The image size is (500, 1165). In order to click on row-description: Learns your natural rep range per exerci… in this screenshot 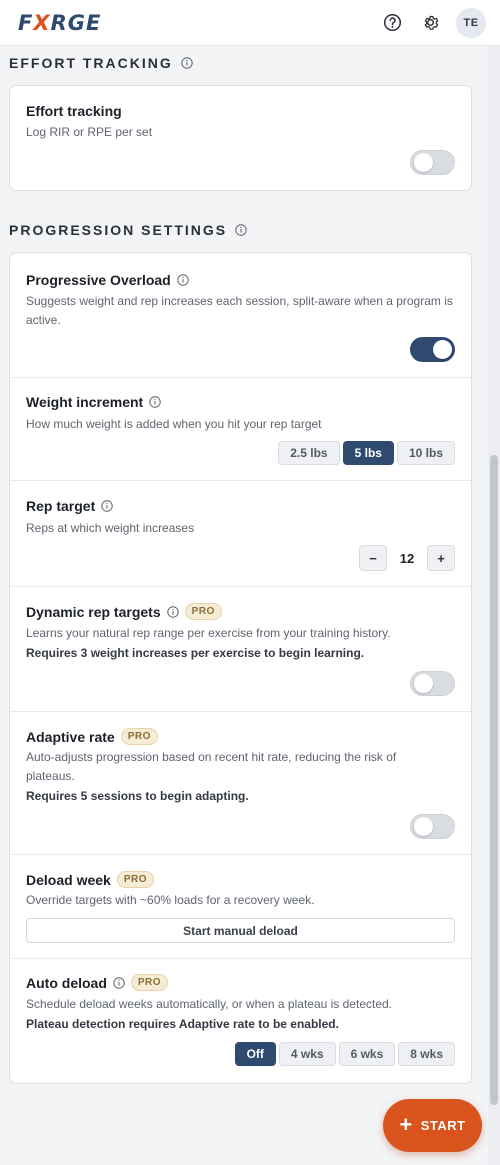, I will do `click(208, 633)`.